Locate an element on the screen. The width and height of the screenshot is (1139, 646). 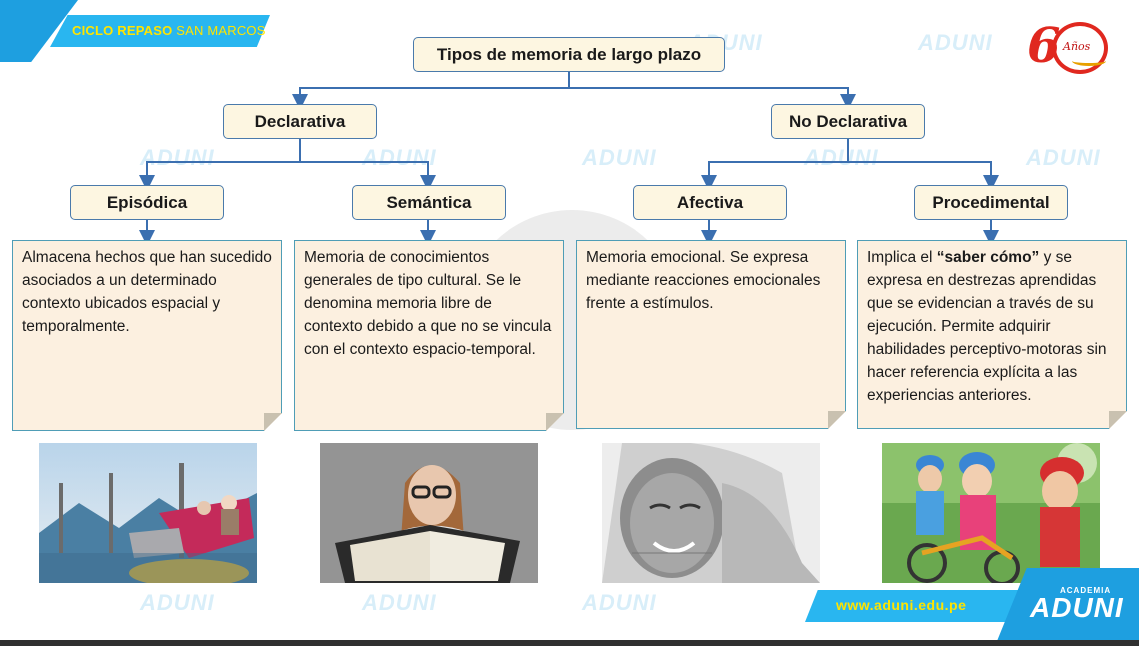
node-label: Afectiva is located at coordinates (710, 202).